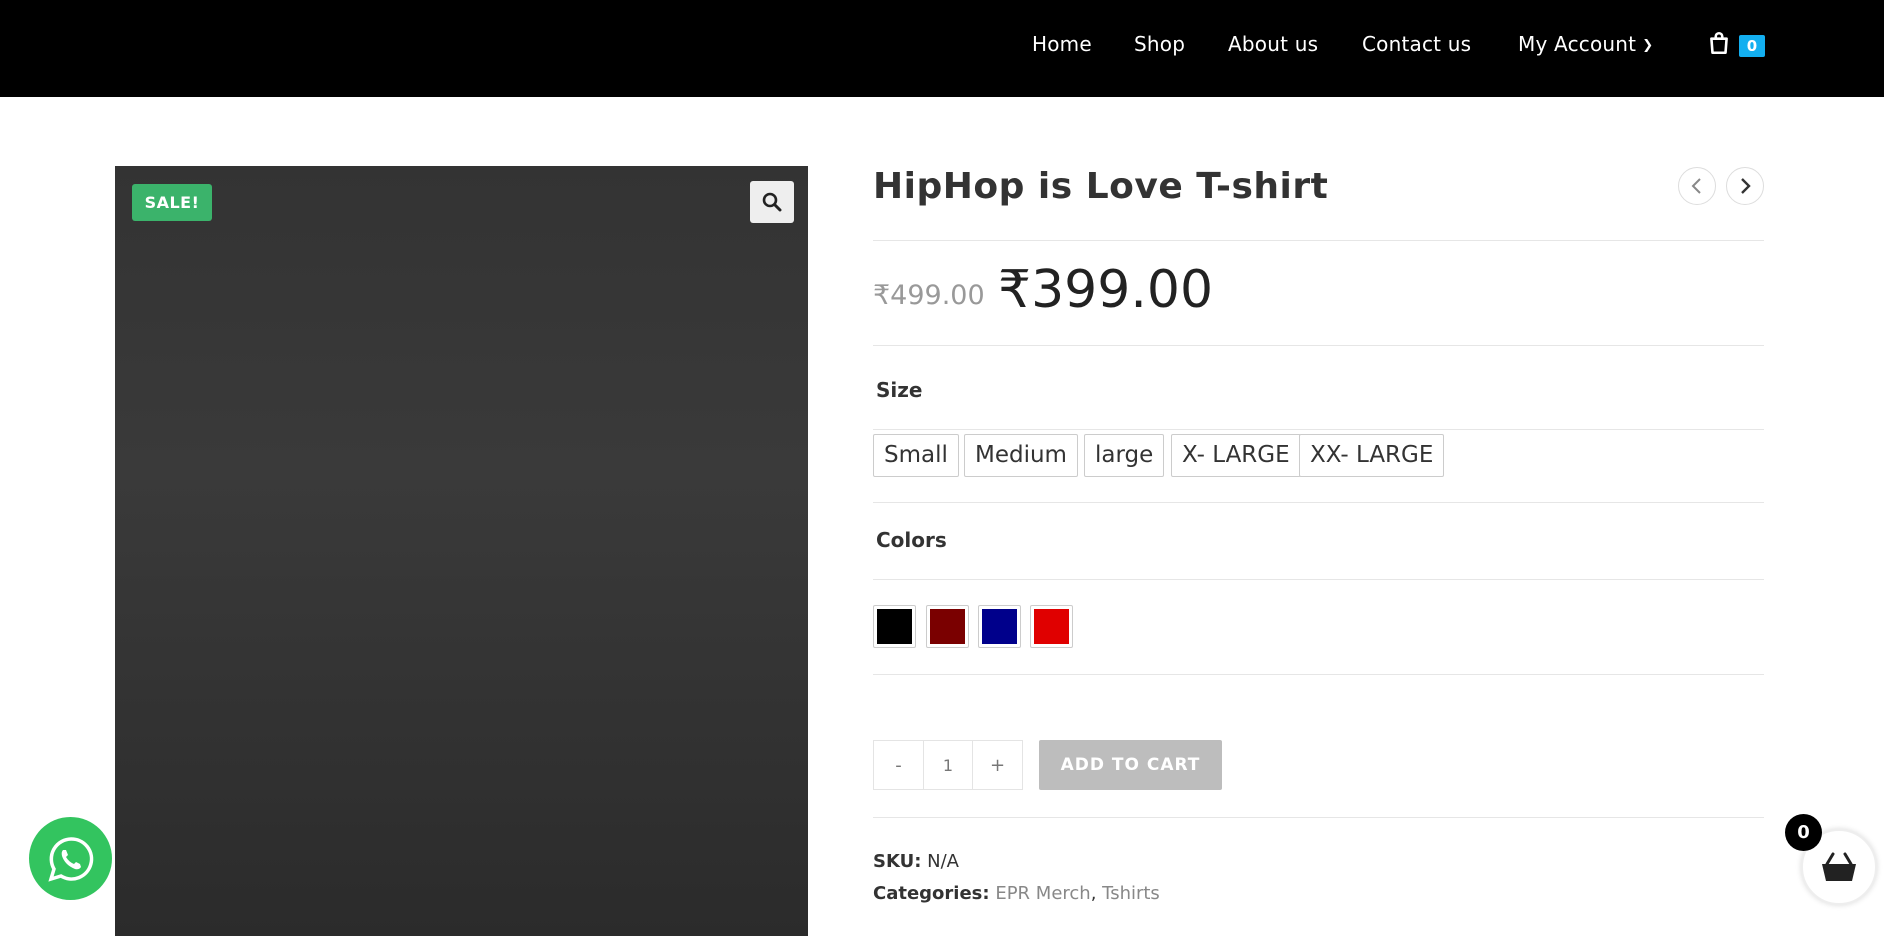 The height and width of the screenshot is (936, 1884). I want to click on color-swatch-navy, so click(999, 626).